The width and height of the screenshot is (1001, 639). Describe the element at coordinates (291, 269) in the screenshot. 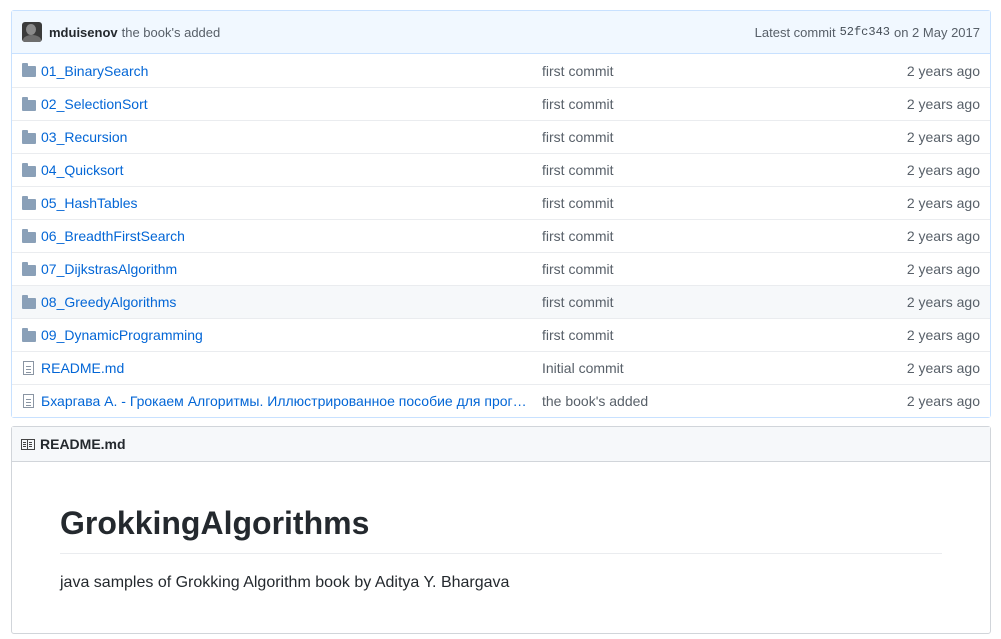

I see `file-name-link: 07_DijkstrasAlgorithm` at that location.